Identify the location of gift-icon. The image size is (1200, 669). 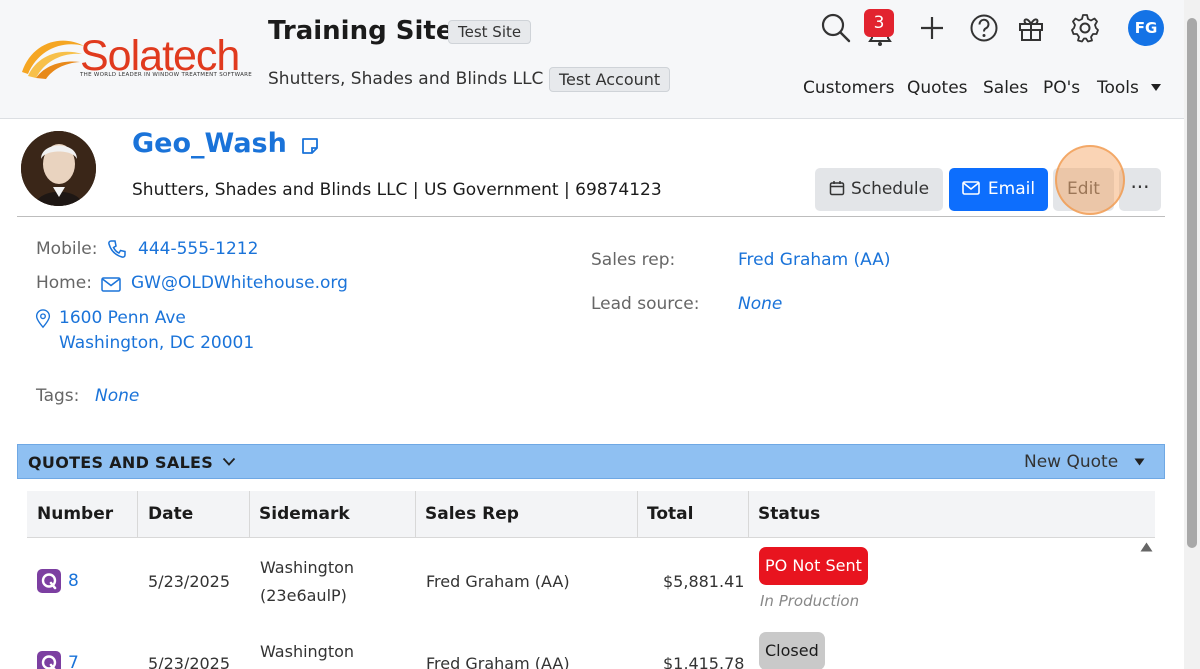
(1031, 28).